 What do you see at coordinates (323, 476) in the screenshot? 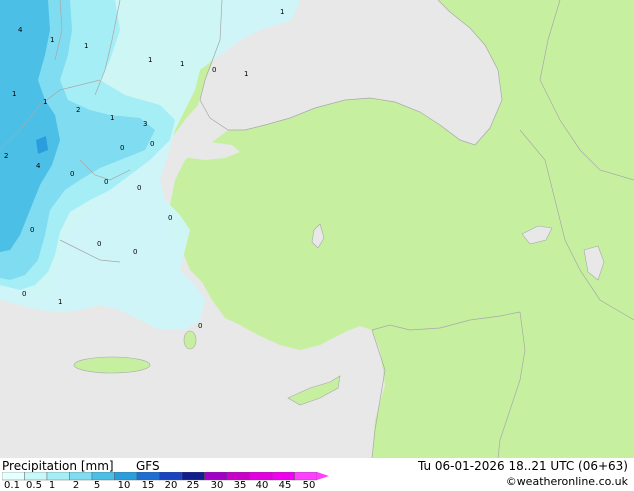
I see `scale-arrow-icon` at bounding box center [323, 476].